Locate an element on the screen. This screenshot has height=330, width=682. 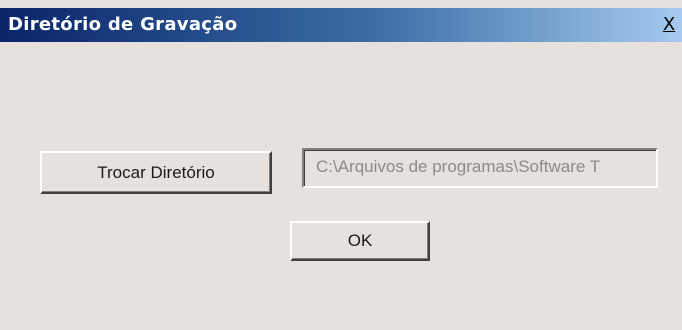
change-directory-label: Trocar Diretório is located at coordinates (156, 172).